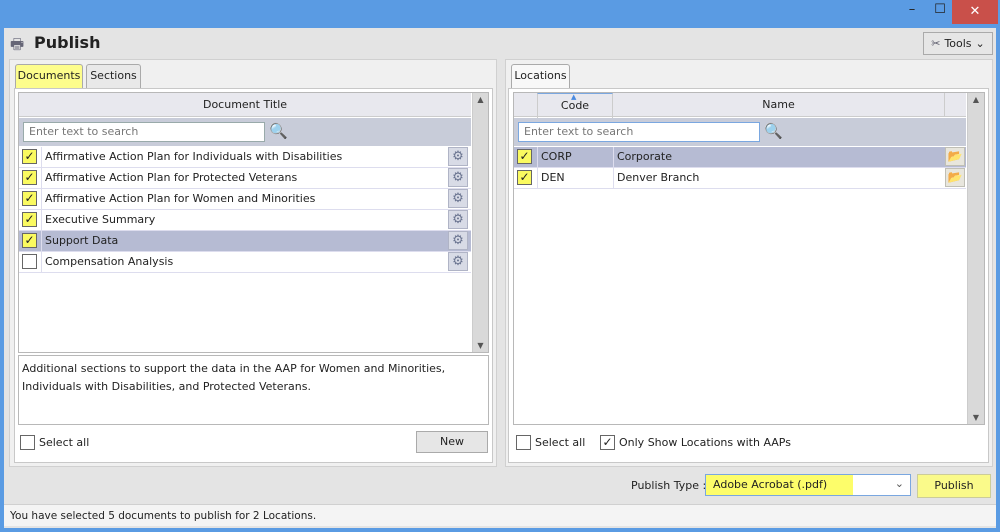 This screenshot has height=532, width=1000. I want to click on document-title: Compensation Analysis, so click(243, 262).